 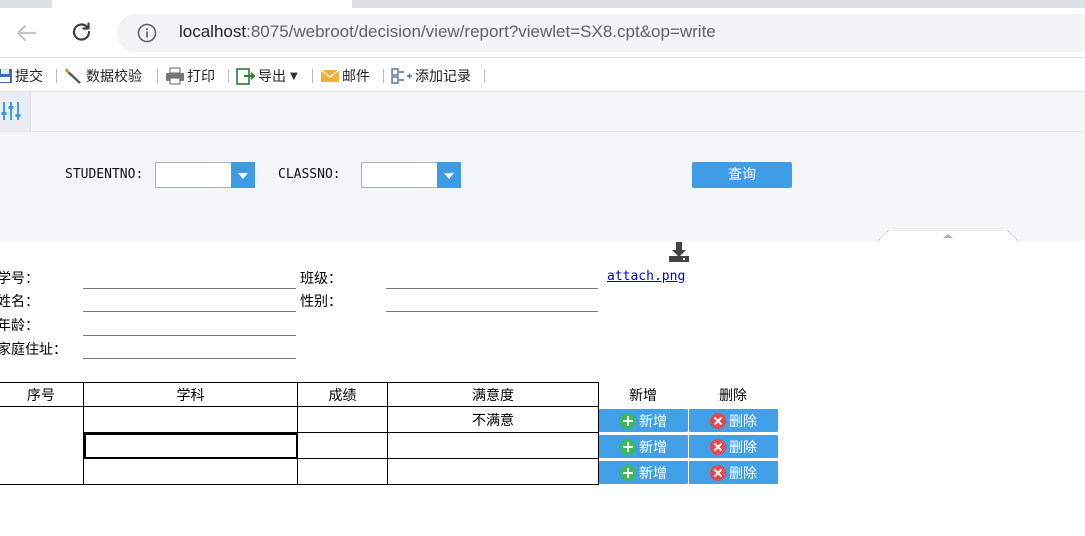 What do you see at coordinates (147, 33) in the screenshot?
I see `info-icon` at bounding box center [147, 33].